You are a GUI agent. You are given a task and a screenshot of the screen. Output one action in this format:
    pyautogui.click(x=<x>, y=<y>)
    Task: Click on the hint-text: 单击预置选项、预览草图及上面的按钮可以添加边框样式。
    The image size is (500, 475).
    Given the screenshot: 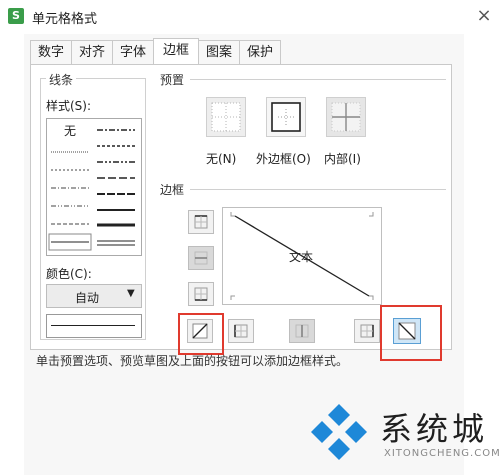 What is the action you would take?
    pyautogui.click(x=192, y=361)
    